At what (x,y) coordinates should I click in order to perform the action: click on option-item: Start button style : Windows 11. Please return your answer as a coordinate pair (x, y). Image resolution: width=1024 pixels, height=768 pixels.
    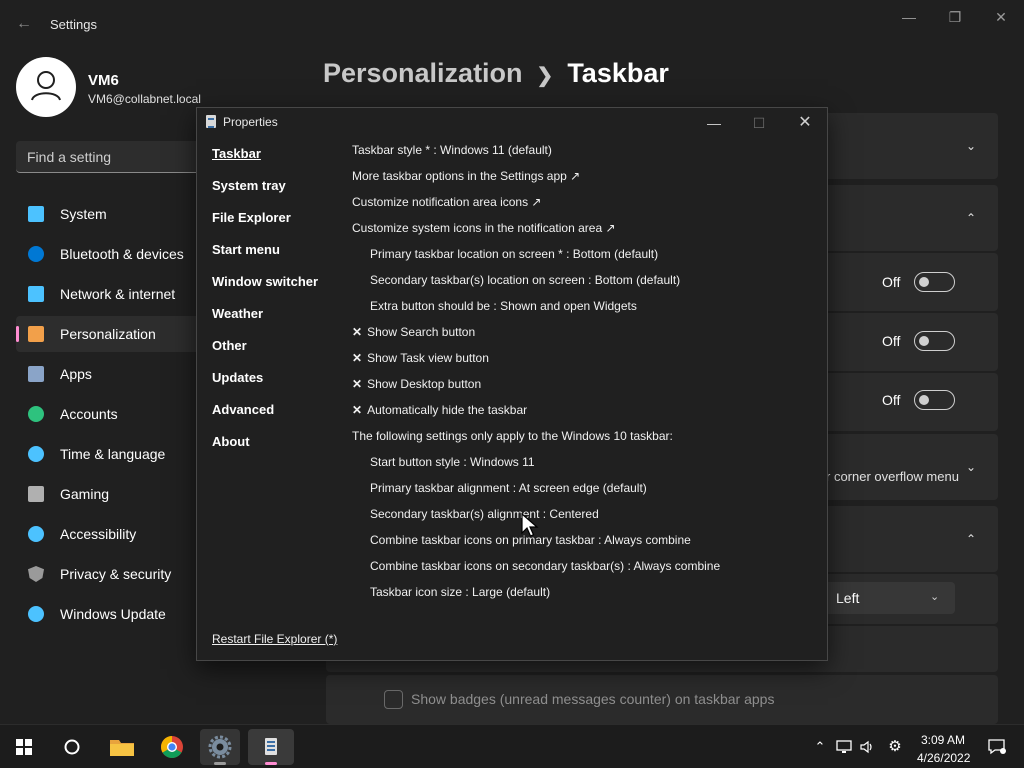
    Looking at the image, I should click on (452, 462).